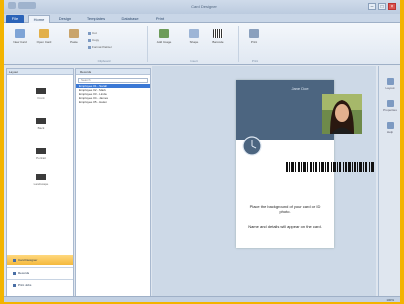 The image size is (404, 304). I want to click on brush-icon, so click(89, 47).